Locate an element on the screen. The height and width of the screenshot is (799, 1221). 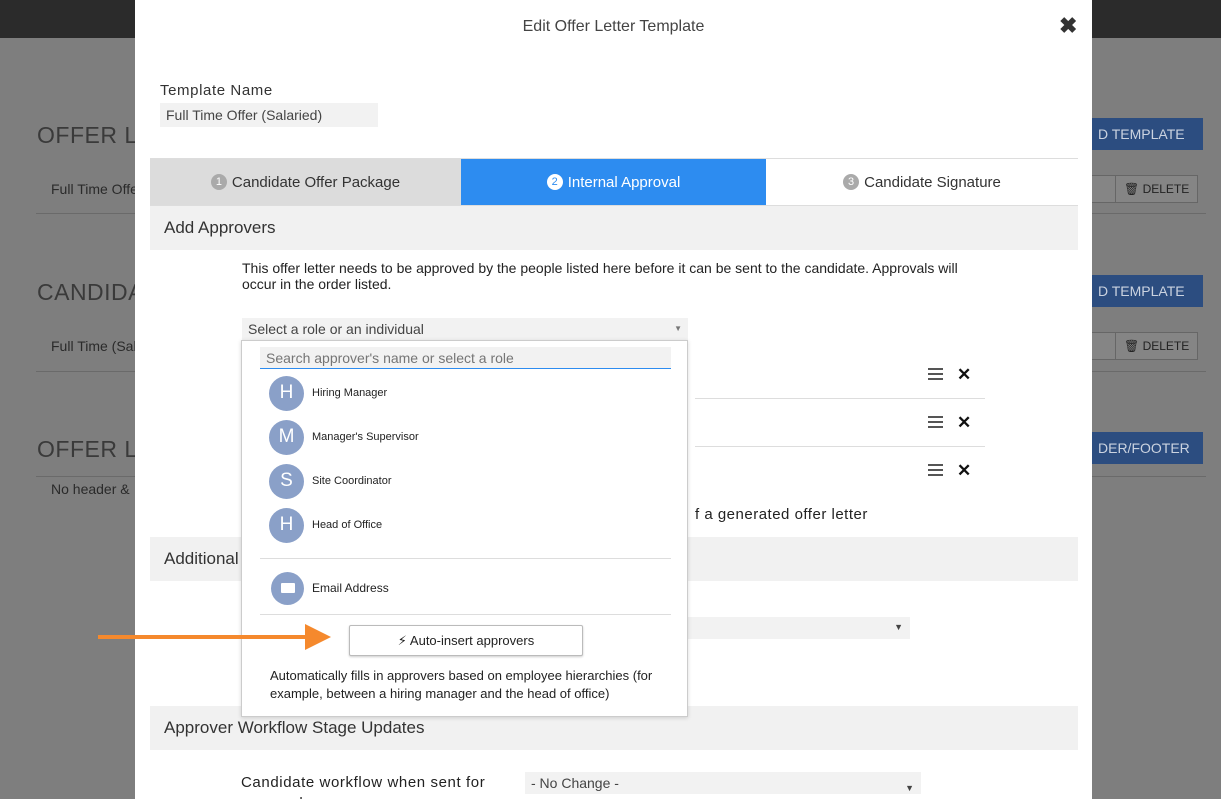
lightning-bolt-icon: ⚡︎ is located at coordinates (402, 640).